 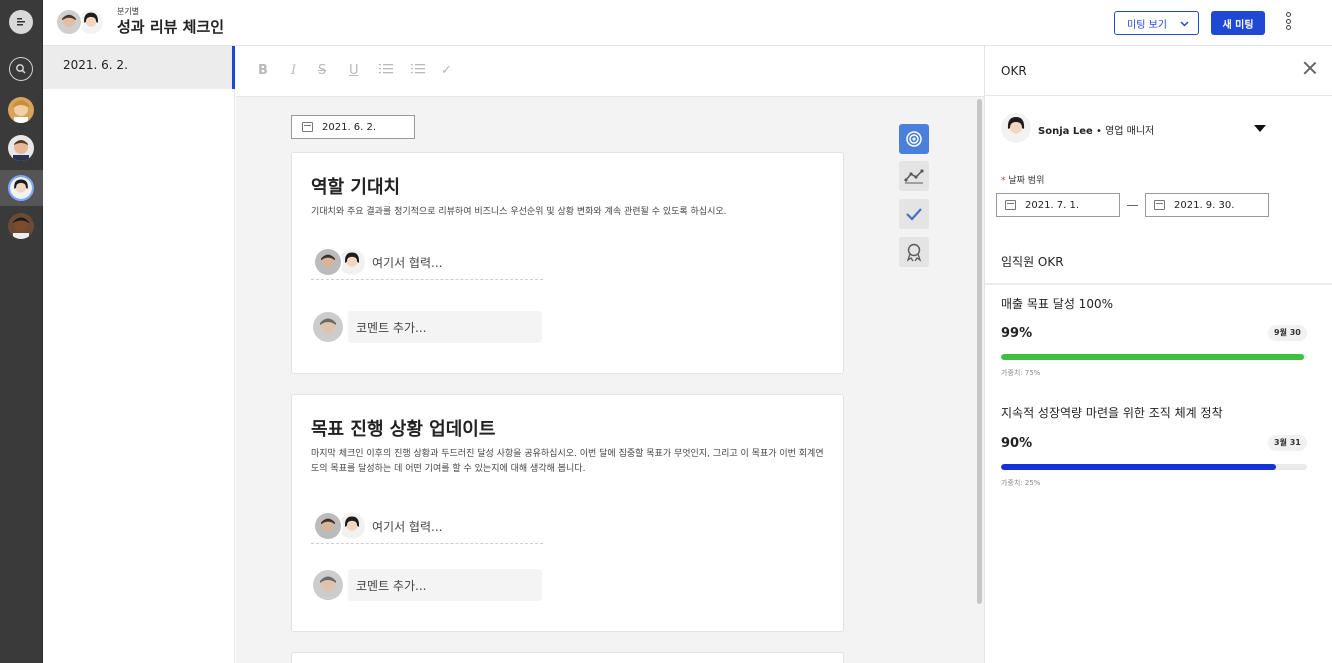 I want to click on list-icon, so click(x=21, y=22).